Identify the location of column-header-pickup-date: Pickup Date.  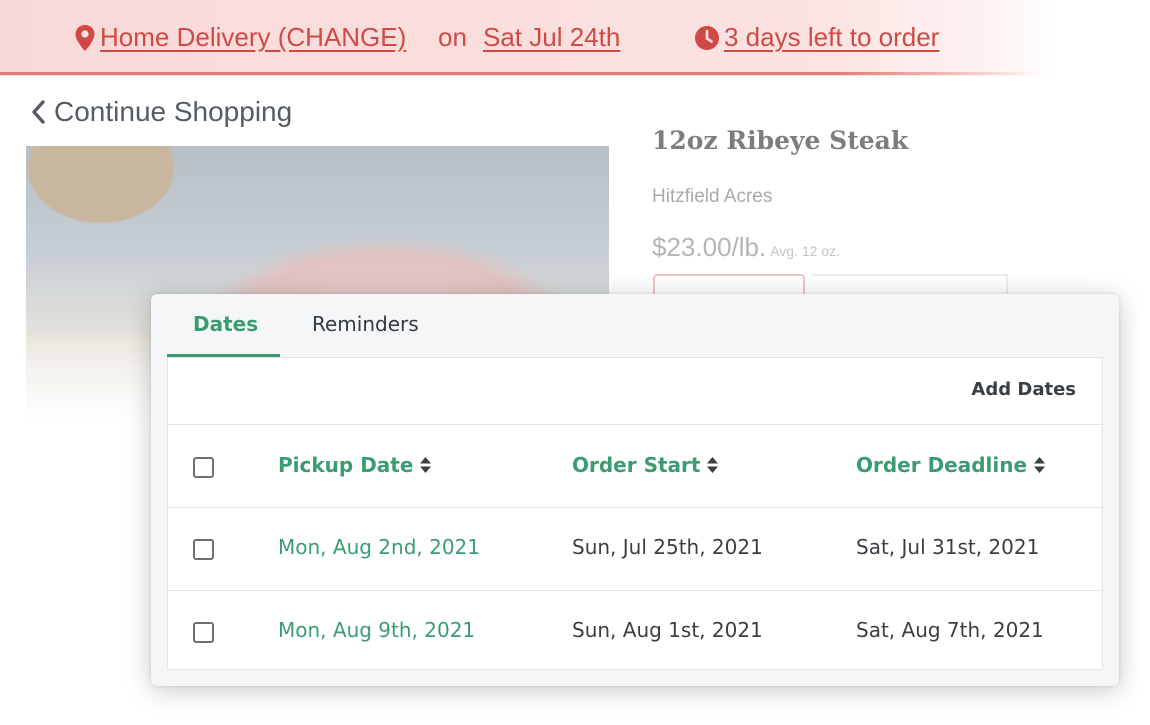
(355, 465).